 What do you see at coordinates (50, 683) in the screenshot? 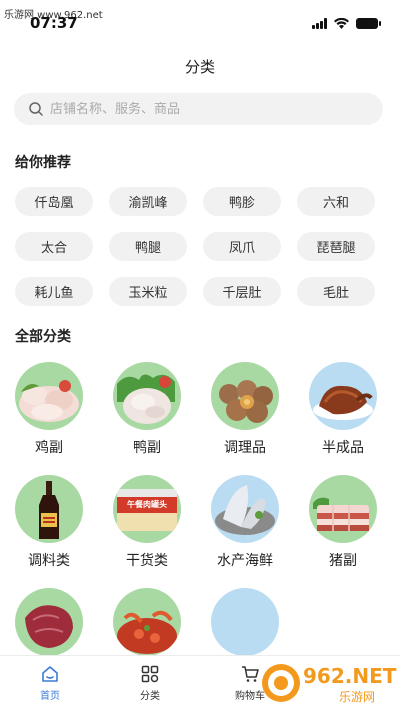
I see `tab-home: 首页` at bounding box center [50, 683].